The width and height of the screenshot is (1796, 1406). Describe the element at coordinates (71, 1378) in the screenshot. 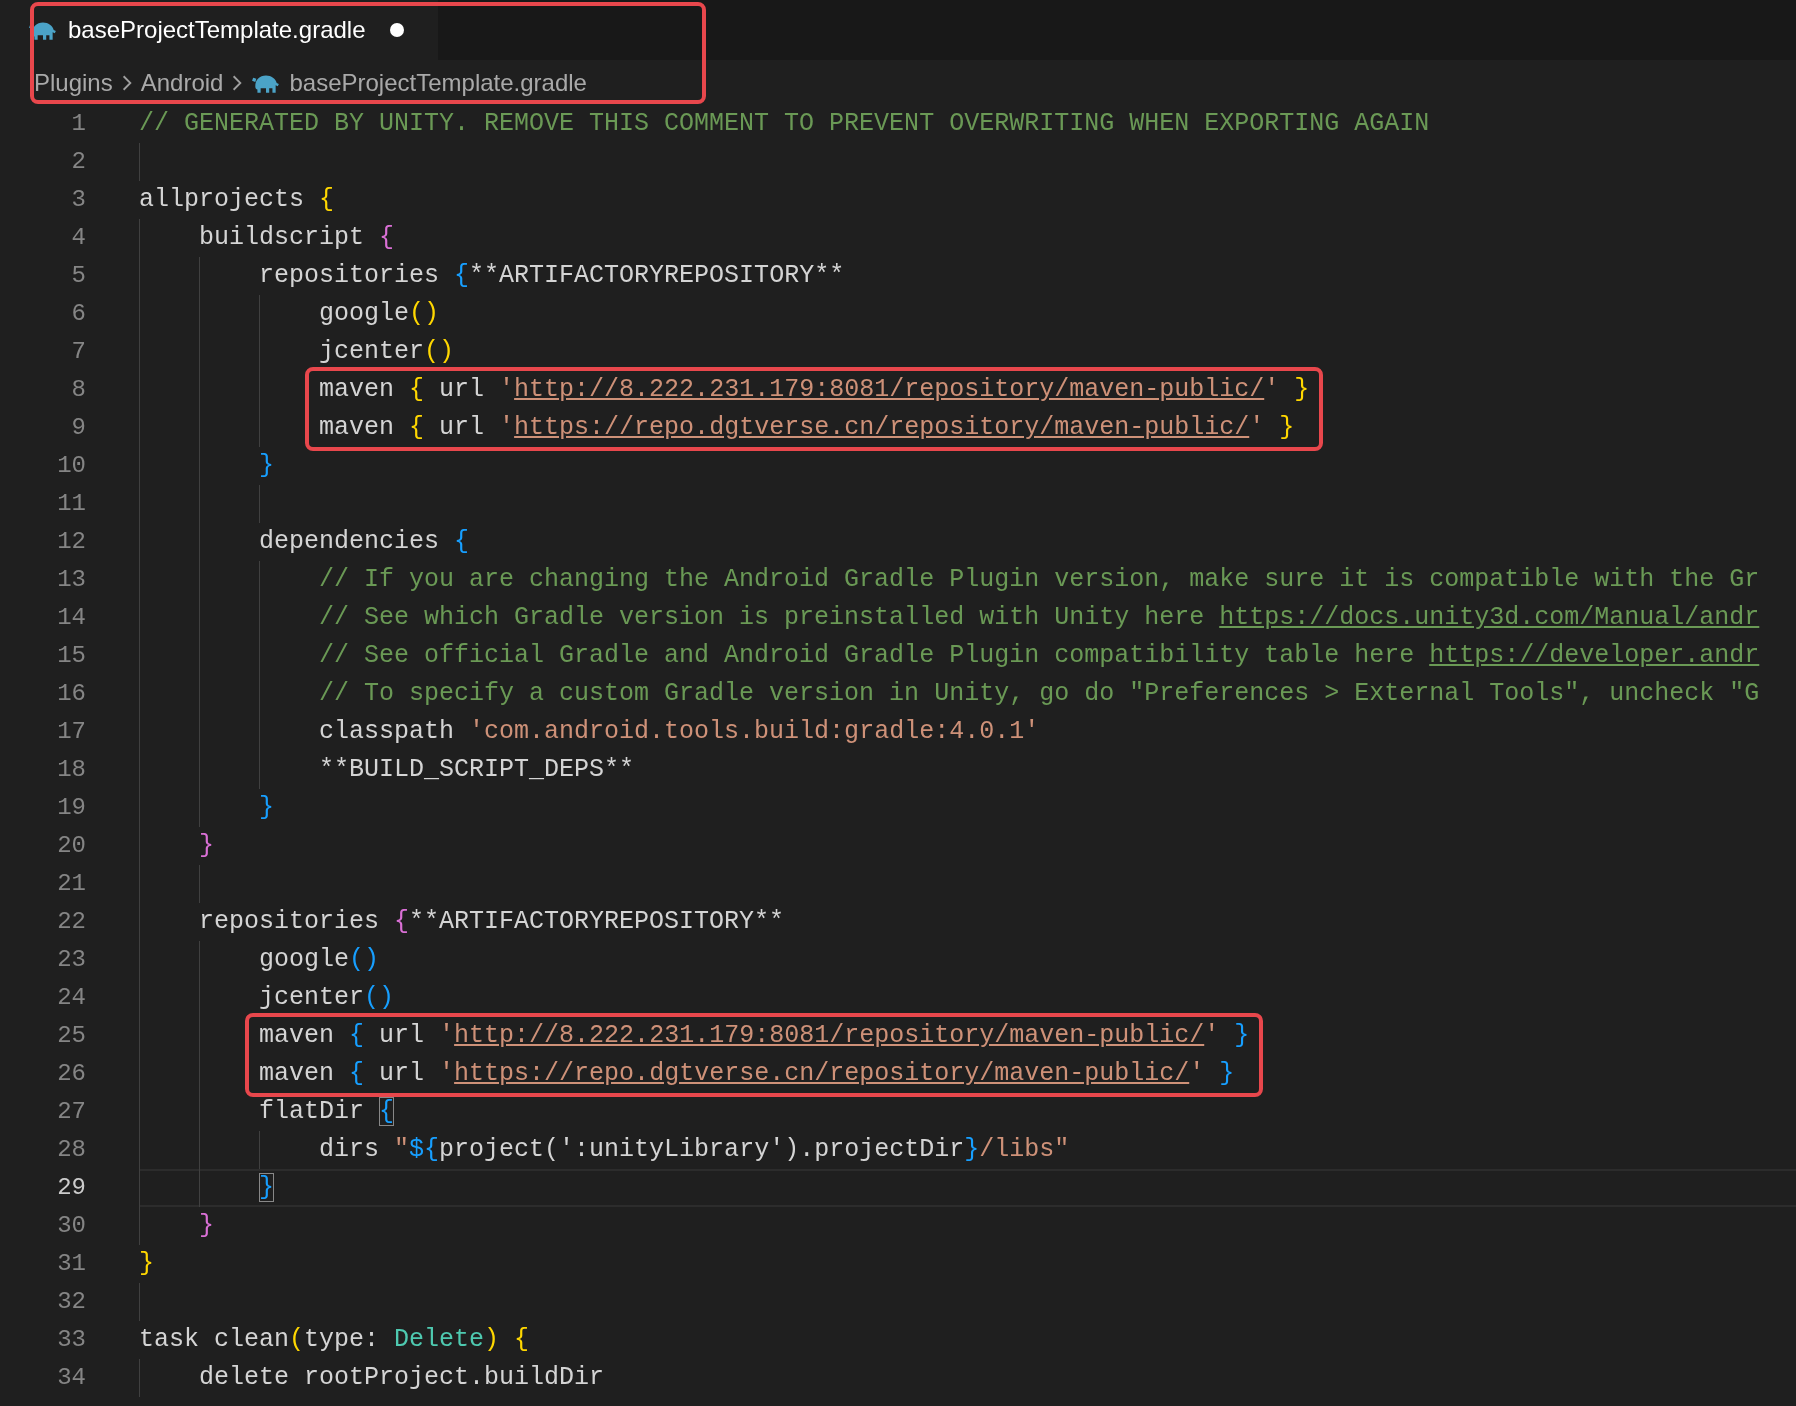

I see `line-number: 34` at that location.